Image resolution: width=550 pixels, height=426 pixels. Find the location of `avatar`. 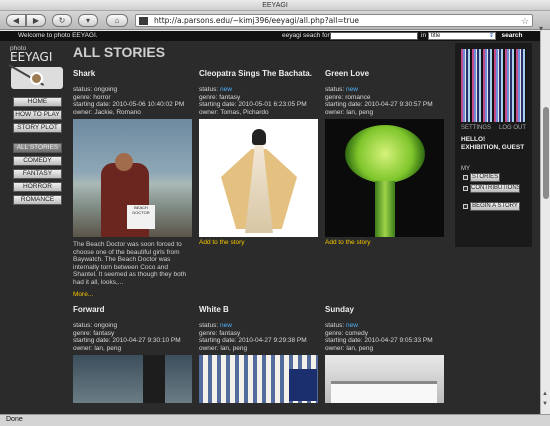

avatar is located at coordinates (493, 85).